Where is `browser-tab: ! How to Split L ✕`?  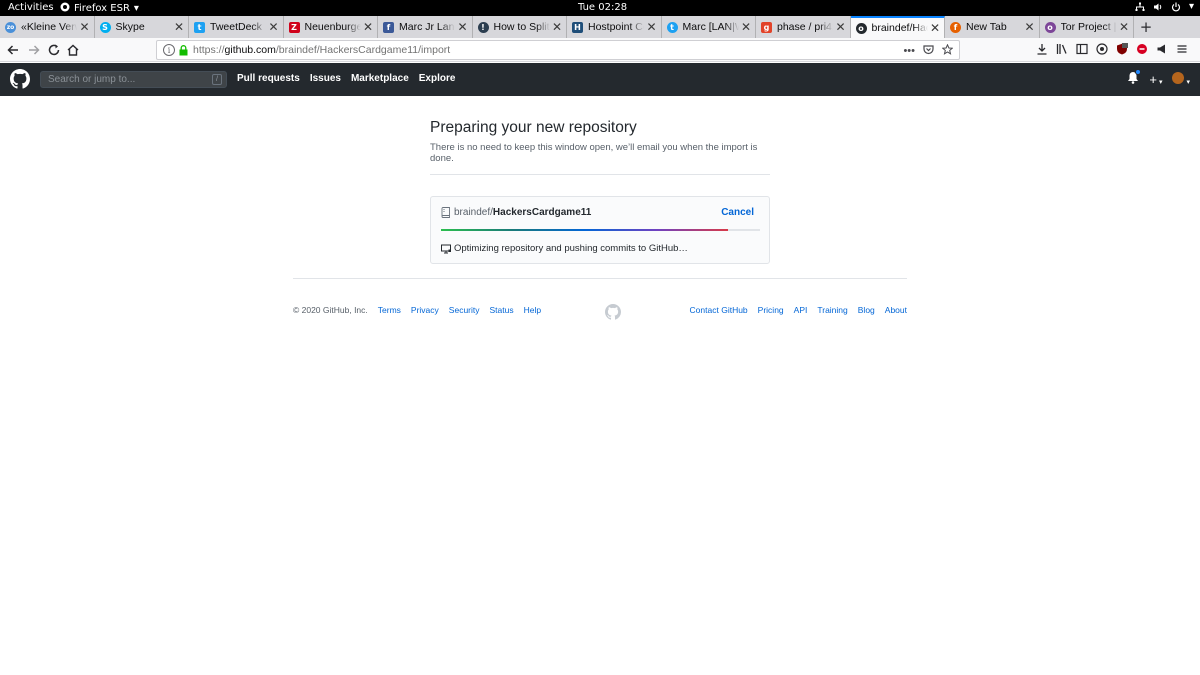 browser-tab: ! How to Split L ✕ is located at coordinates (520, 27).